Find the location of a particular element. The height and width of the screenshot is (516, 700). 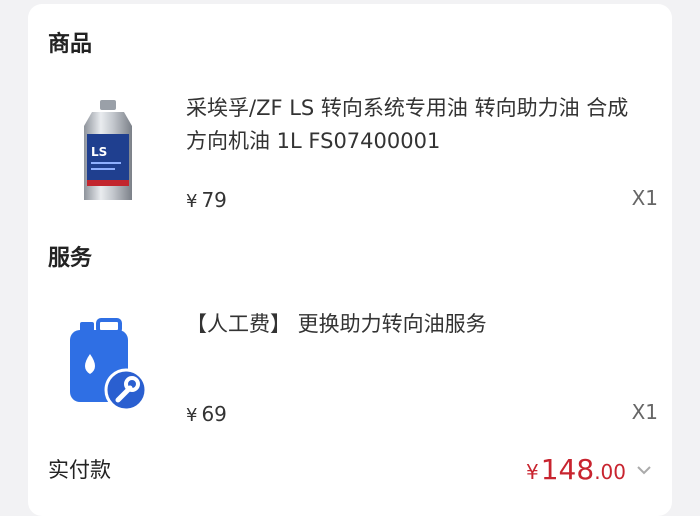

goods-section-title: 商品 is located at coordinates (70, 44).